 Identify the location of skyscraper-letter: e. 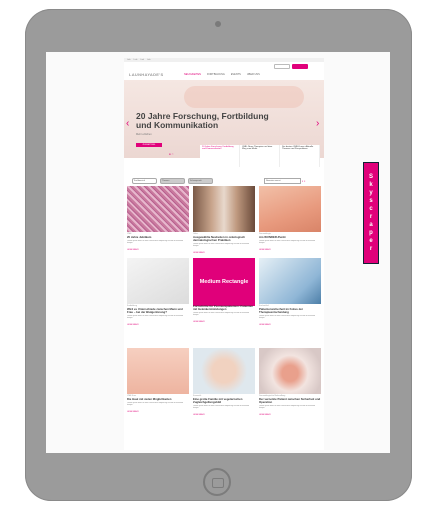
(371, 241).